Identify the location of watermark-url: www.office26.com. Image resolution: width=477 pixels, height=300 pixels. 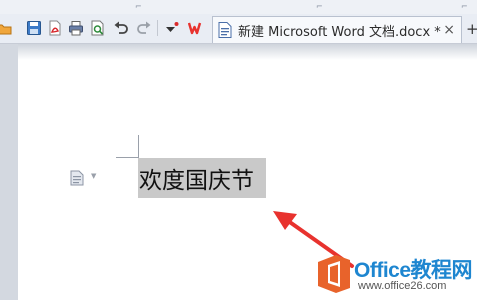
(402, 286).